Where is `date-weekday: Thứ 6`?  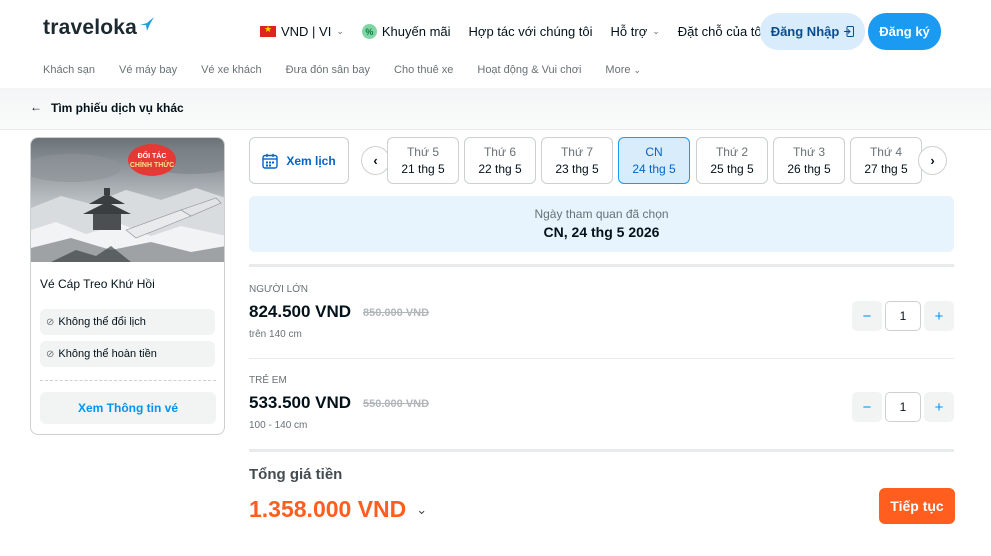
date-weekday: Thứ 6 is located at coordinates (500, 152).